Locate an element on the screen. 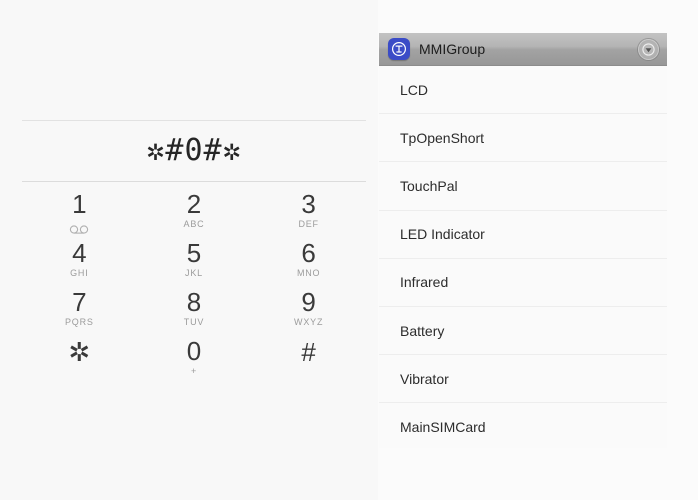  list-item: Battery is located at coordinates (523, 331).